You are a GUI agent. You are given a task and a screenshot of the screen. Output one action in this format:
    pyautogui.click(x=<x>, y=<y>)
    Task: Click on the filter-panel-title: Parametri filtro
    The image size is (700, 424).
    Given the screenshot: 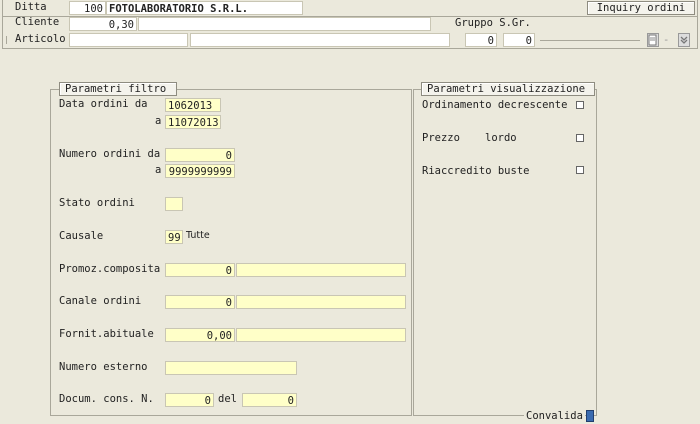 What is the action you would take?
    pyautogui.click(x=118, y=89)
    